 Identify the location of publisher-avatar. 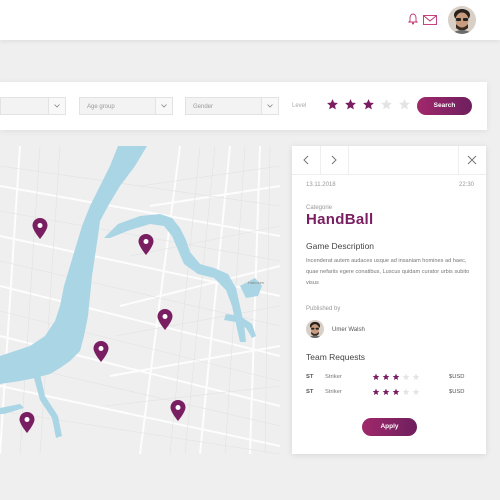
(315, 329).